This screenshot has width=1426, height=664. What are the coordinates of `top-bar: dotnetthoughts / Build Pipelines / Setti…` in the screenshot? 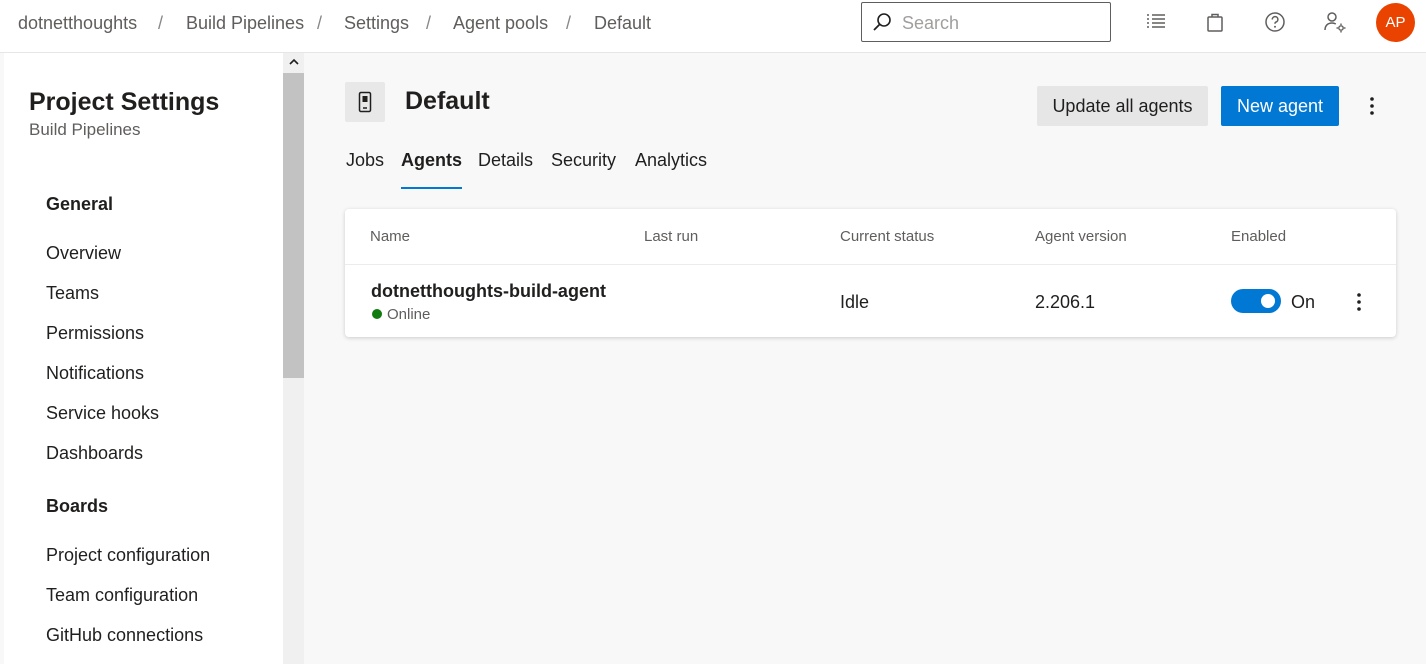 It's located at (713, 26).